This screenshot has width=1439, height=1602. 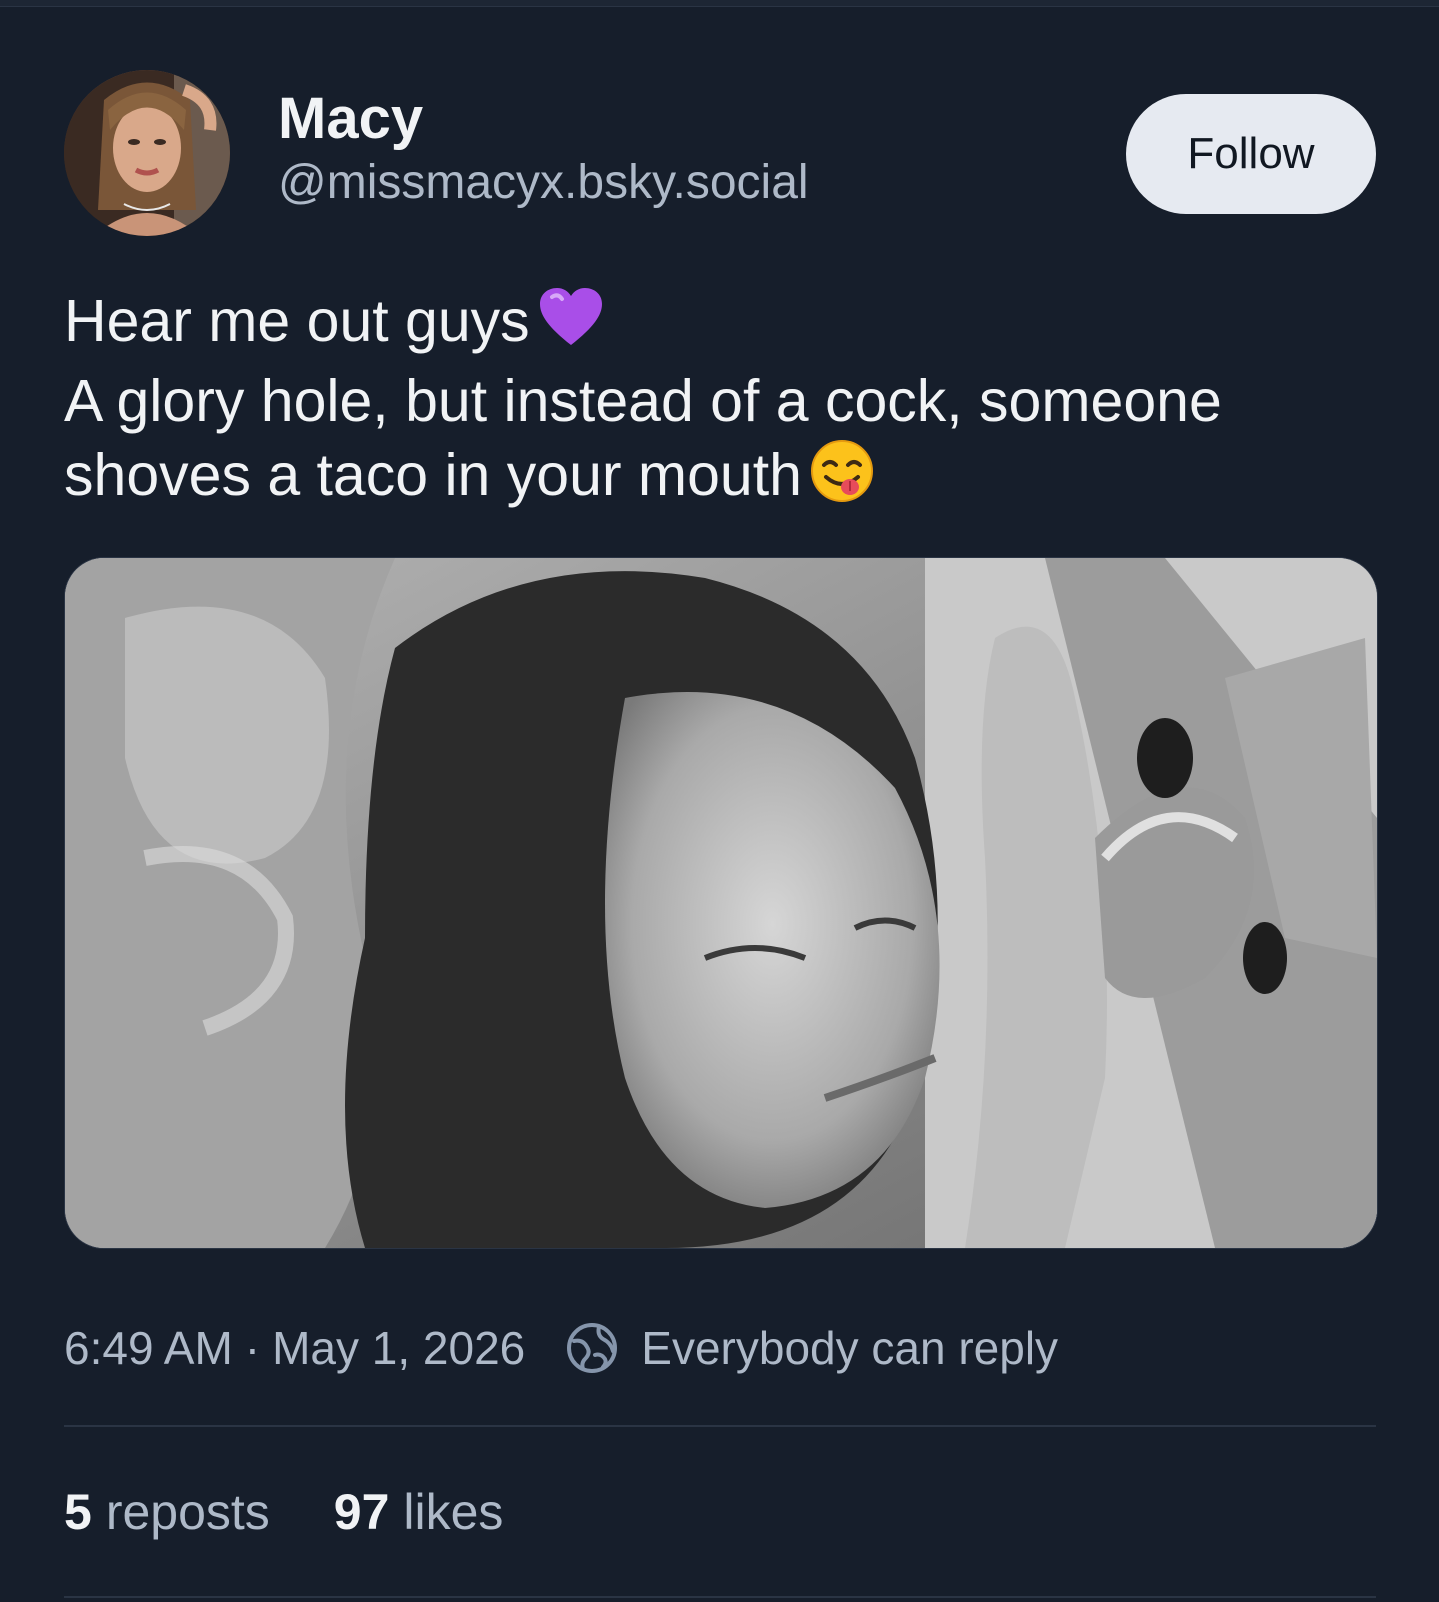 What do you see at coordinates (720, 1426) in the screenshot?
I see `stats-divider-top` at bounding box center [720, 1426].